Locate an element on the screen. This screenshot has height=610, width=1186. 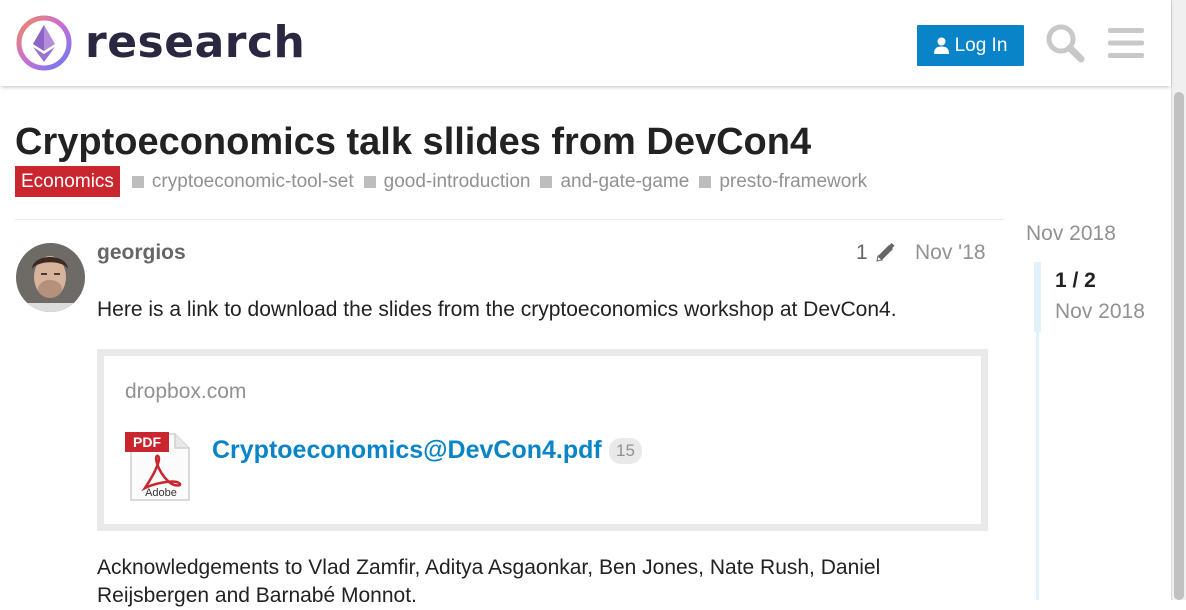
pencil-icon is located at coordinates (885, 252).